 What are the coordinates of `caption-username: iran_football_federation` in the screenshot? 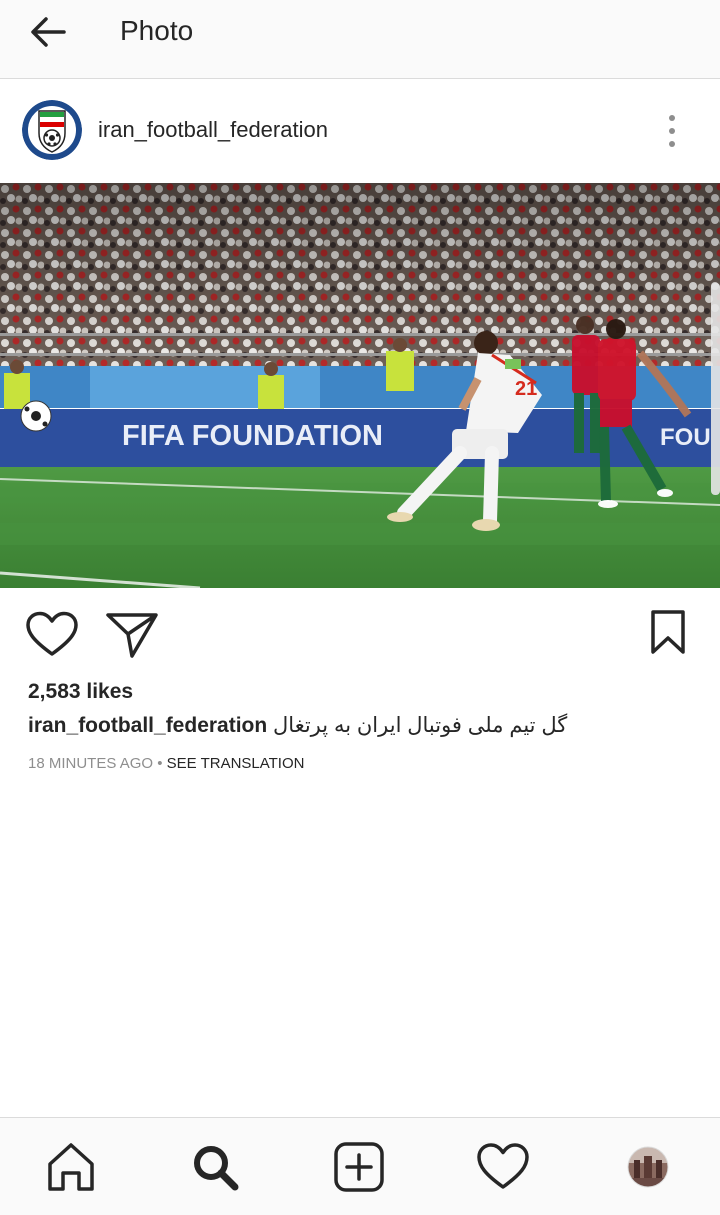 It's located at (147, 725).